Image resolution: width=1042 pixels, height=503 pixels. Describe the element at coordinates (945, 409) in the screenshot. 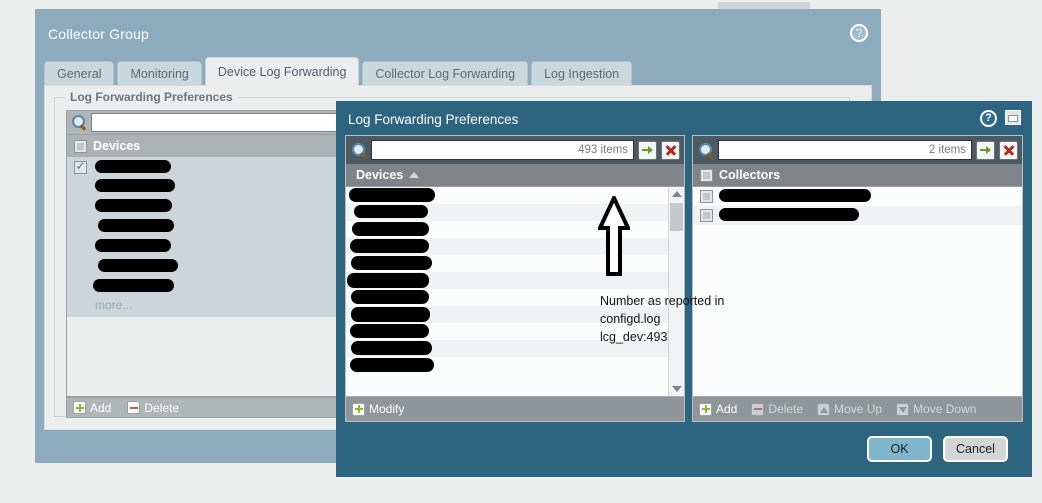

I see `move-down-button-label: Move Down` at that location.